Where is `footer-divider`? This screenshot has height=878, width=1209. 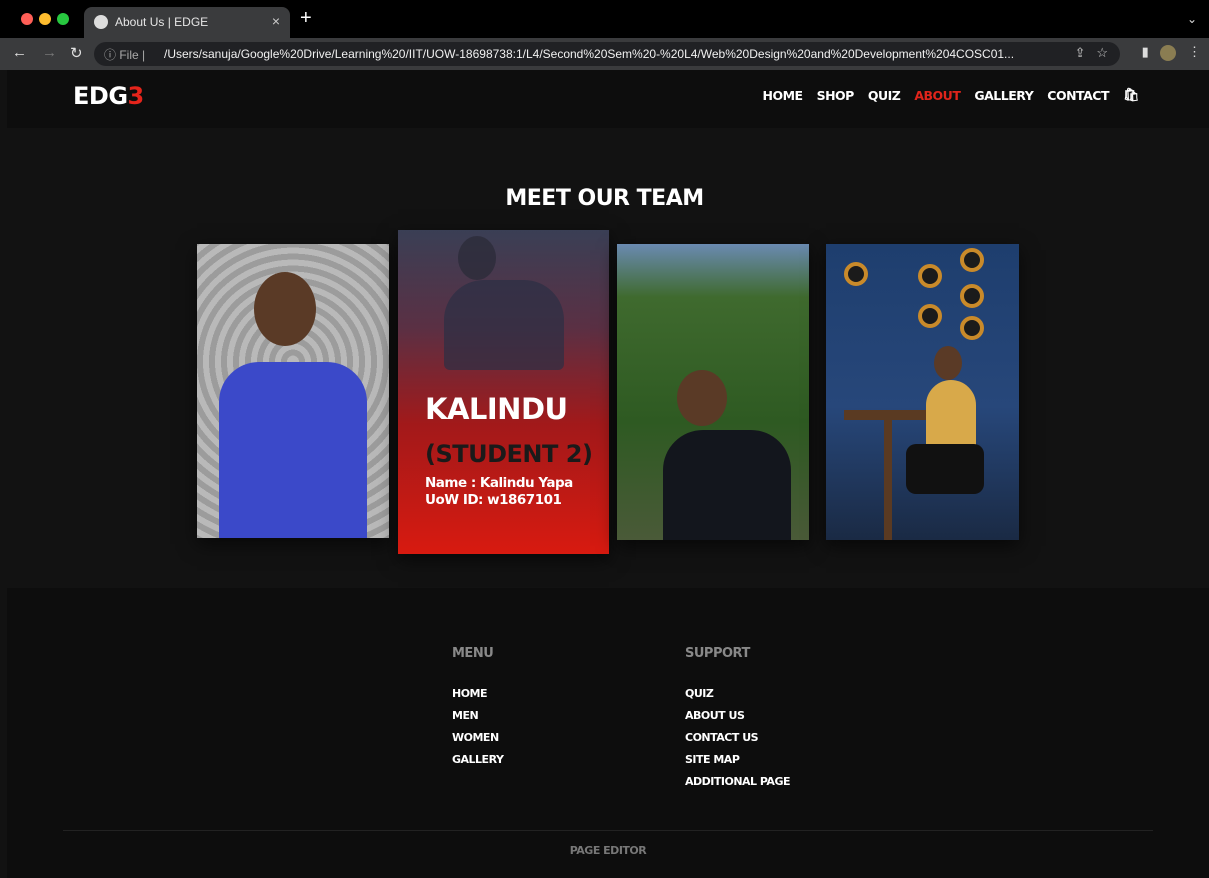 footer-divider is located at coordinates (608, 830).